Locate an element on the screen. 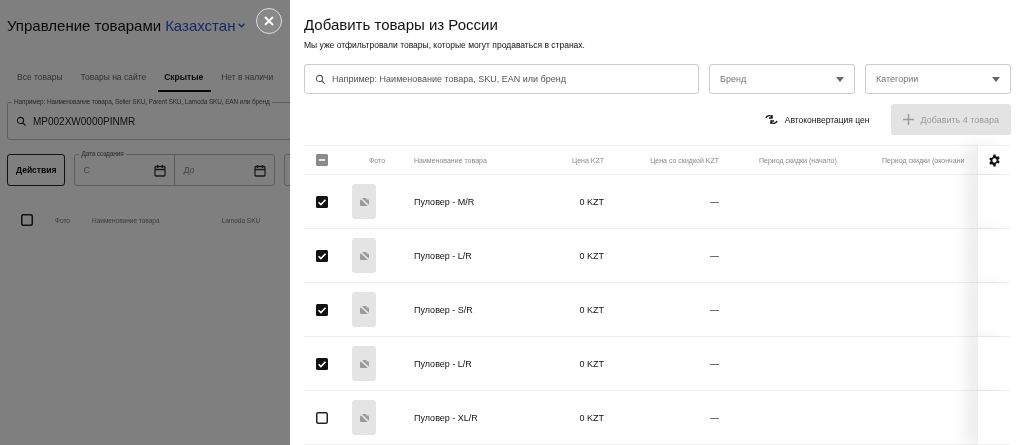 The height and width of the screenshot is (445, 1024). tab: Скрытые is located at coordinates (185, 78).